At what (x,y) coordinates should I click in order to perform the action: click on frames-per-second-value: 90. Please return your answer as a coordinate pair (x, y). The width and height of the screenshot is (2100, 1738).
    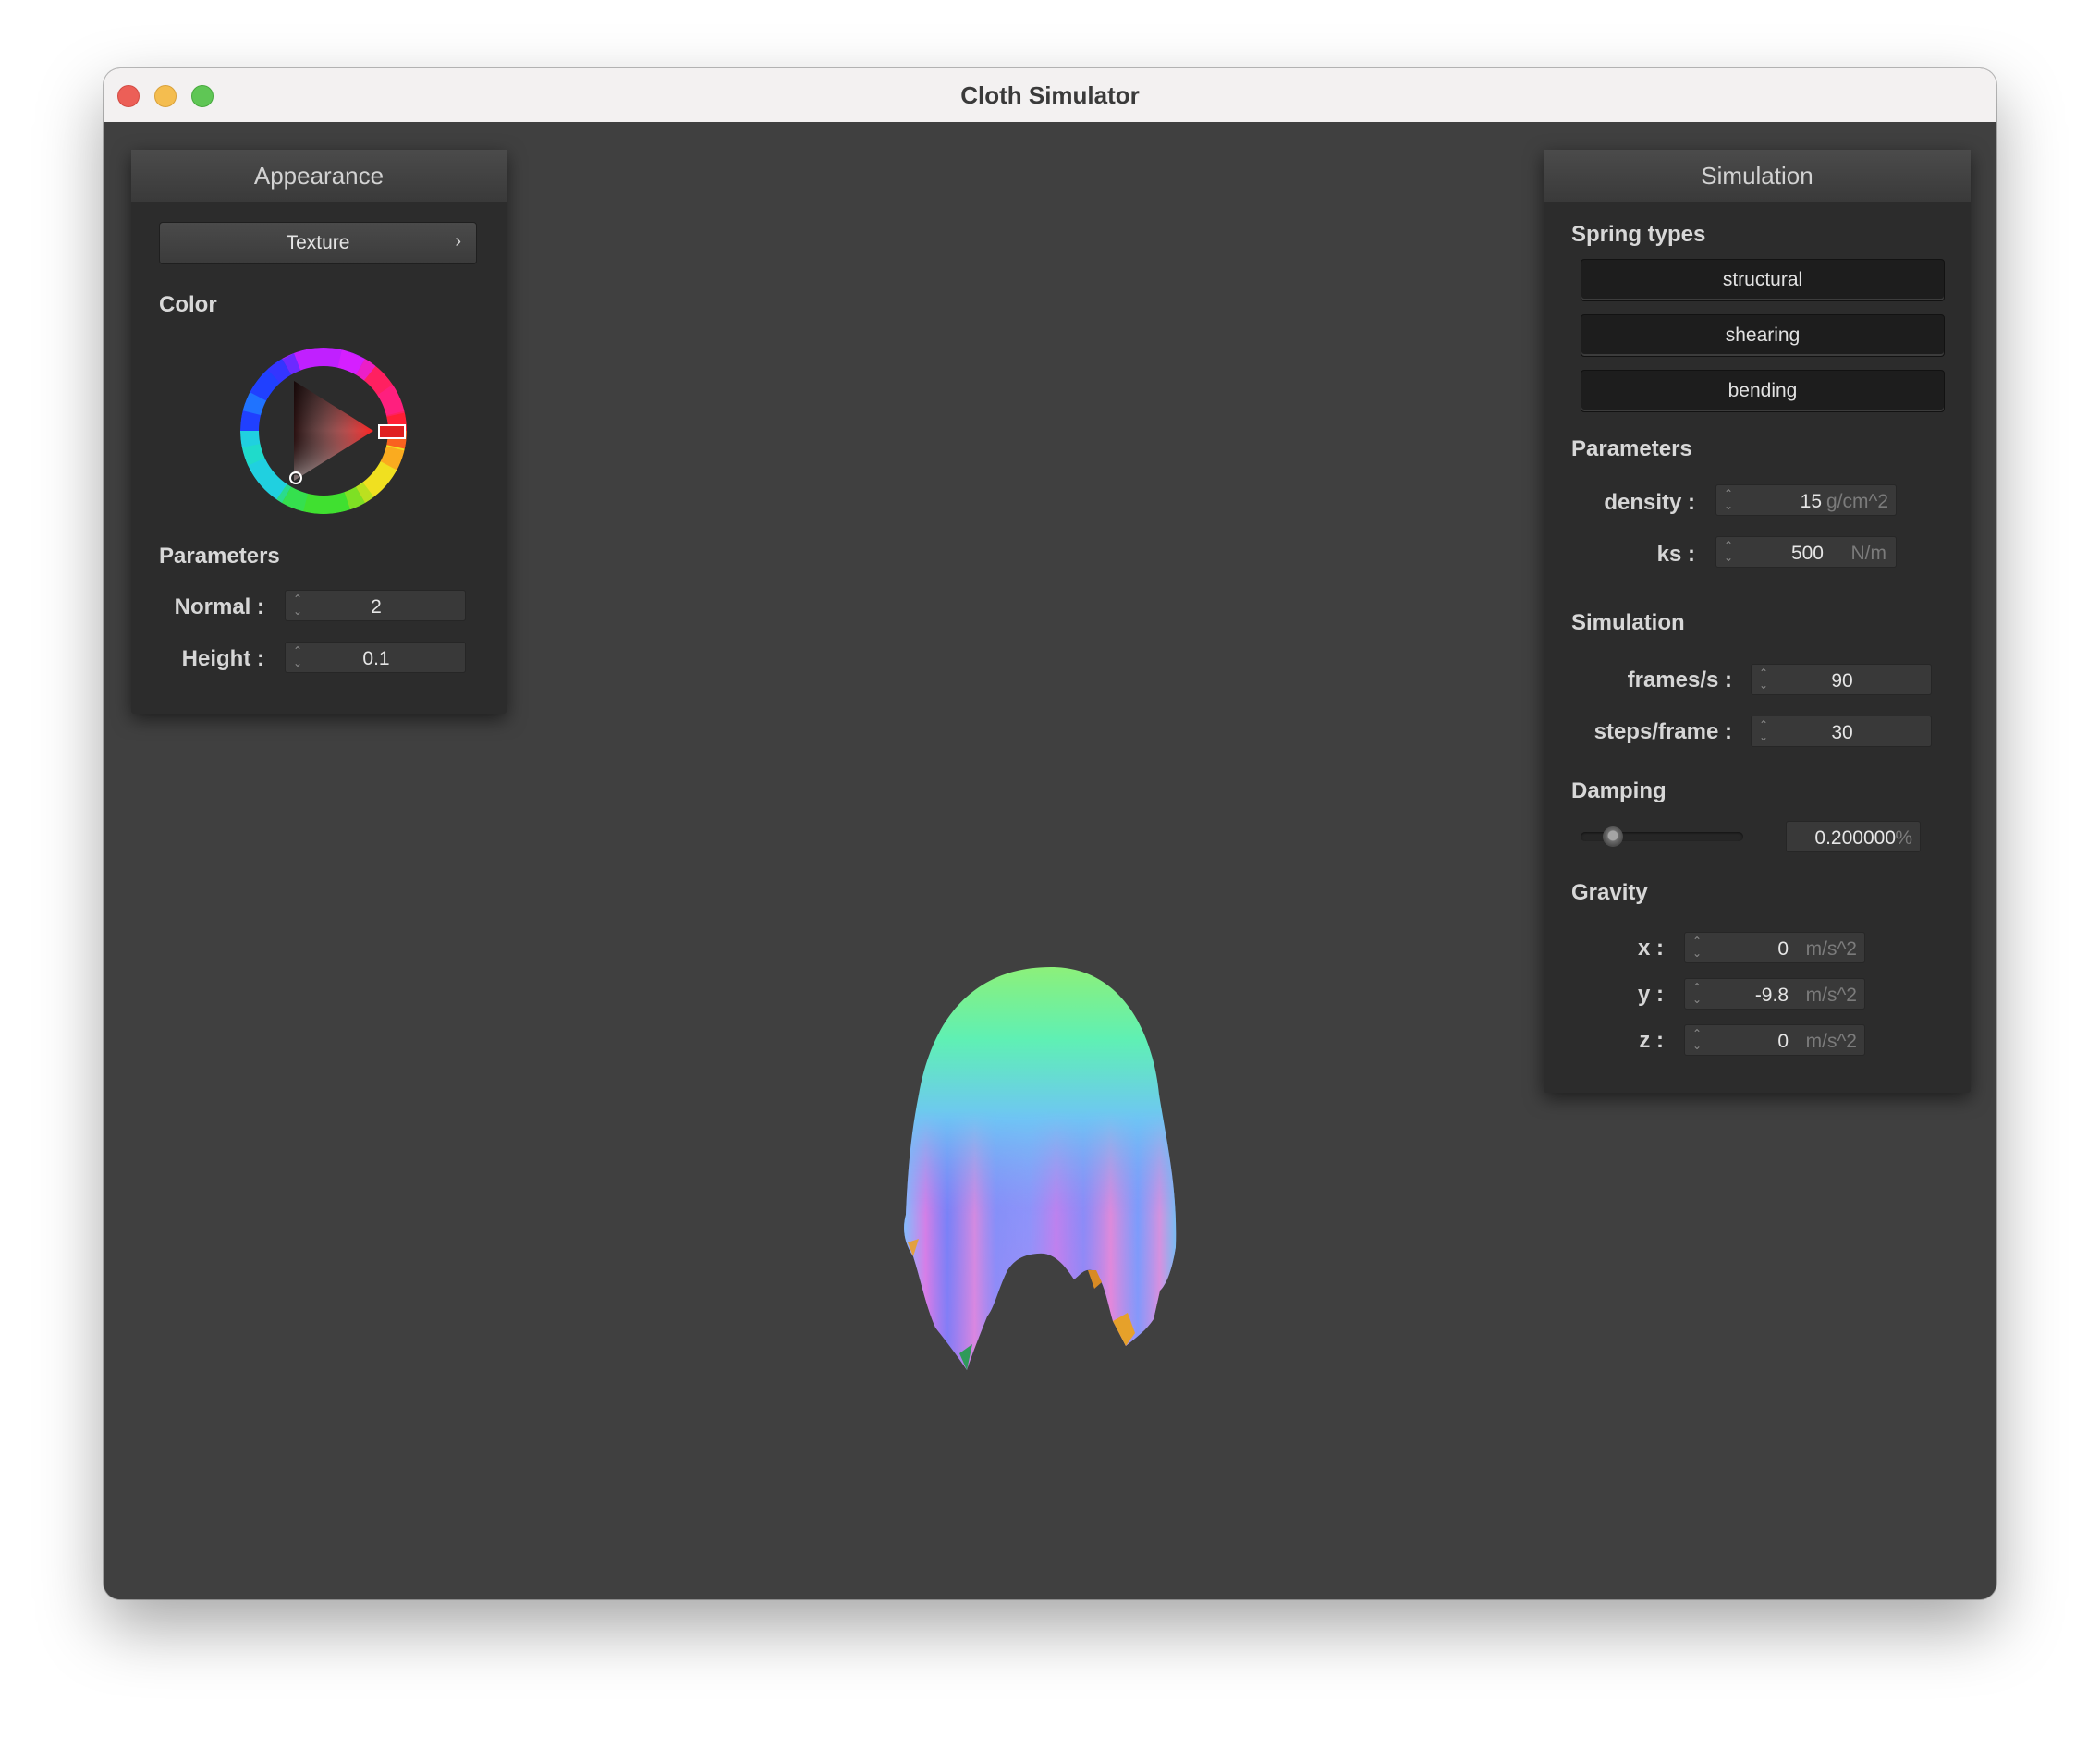
    Looking at the image, I should click on (1842, 681).